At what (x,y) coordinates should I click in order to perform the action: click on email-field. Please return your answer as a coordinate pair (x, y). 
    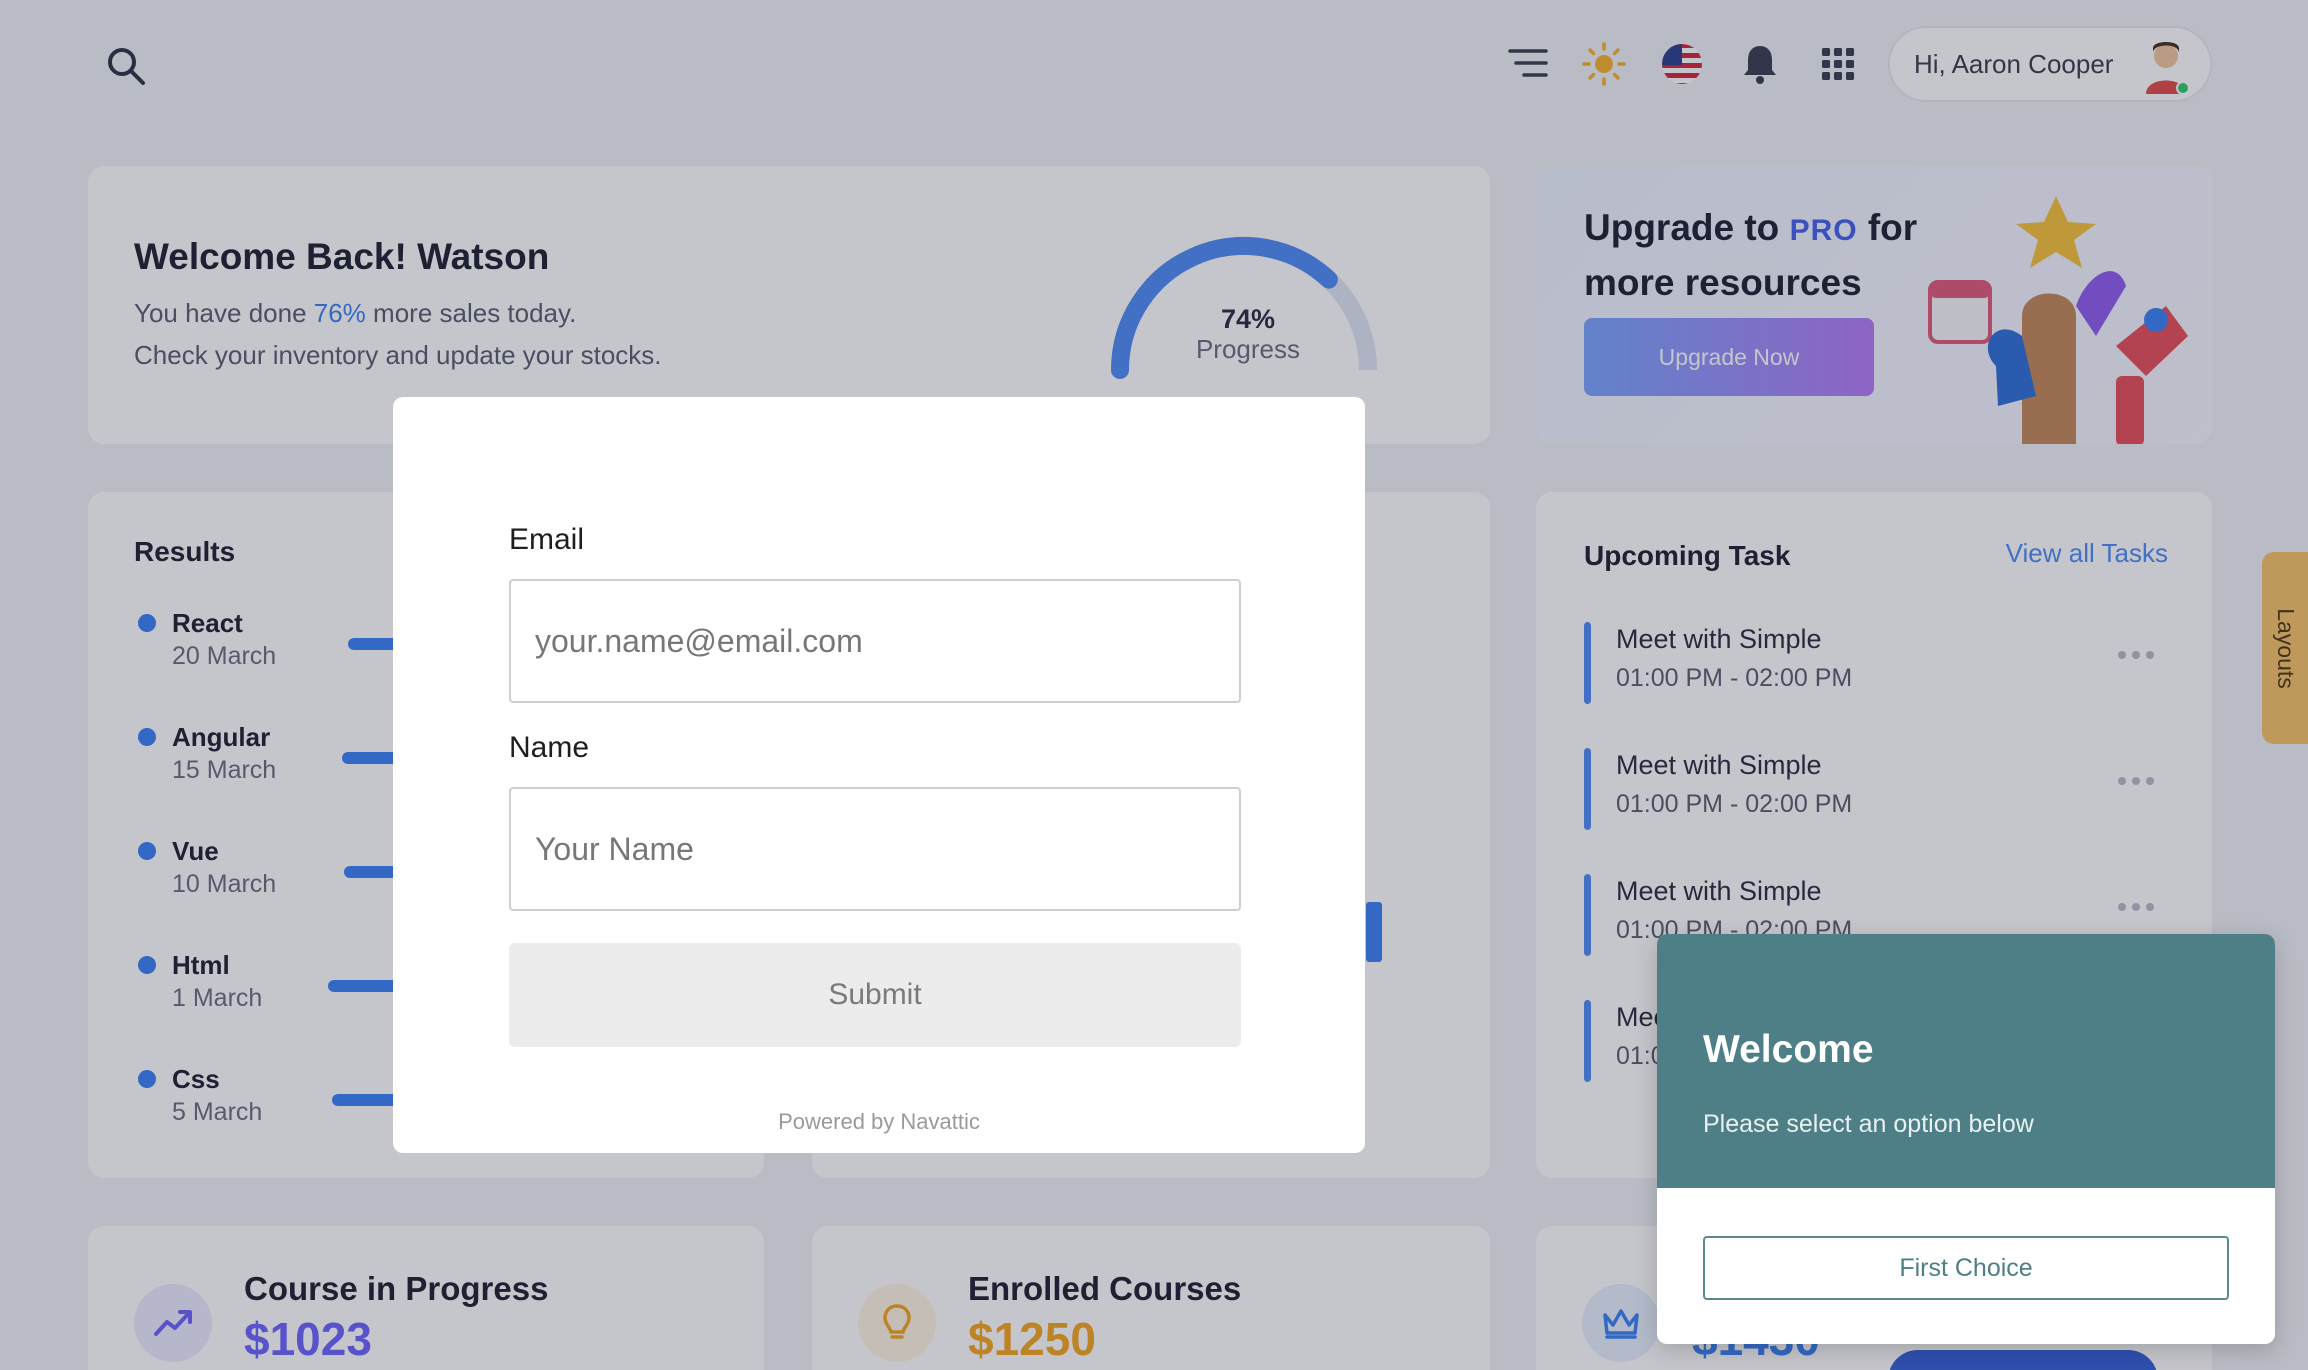
    Looking at the image, I should click on (875, 641).